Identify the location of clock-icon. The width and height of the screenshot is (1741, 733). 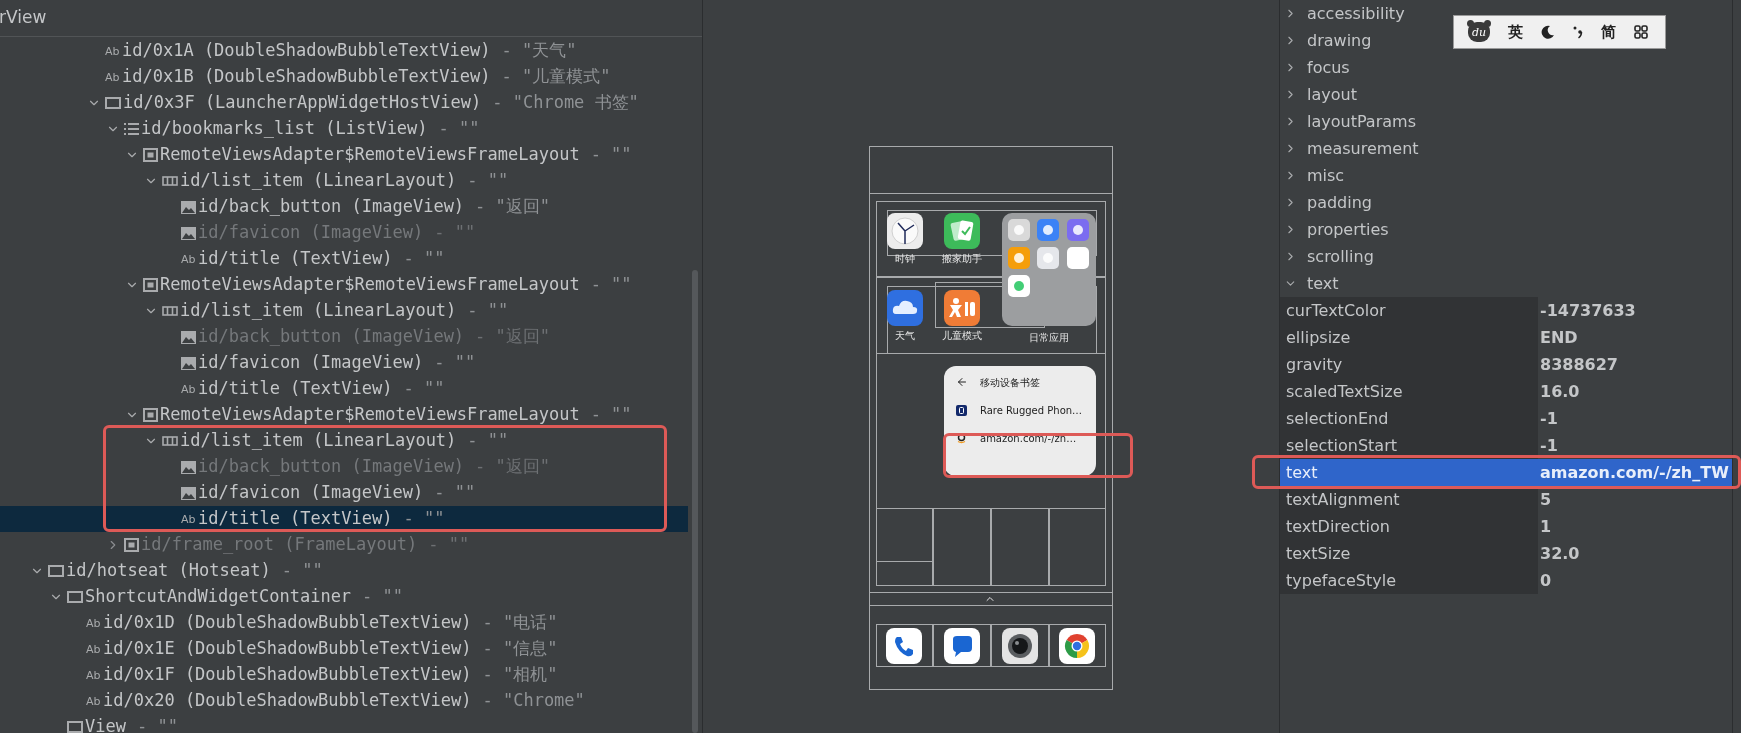
(905, 231).